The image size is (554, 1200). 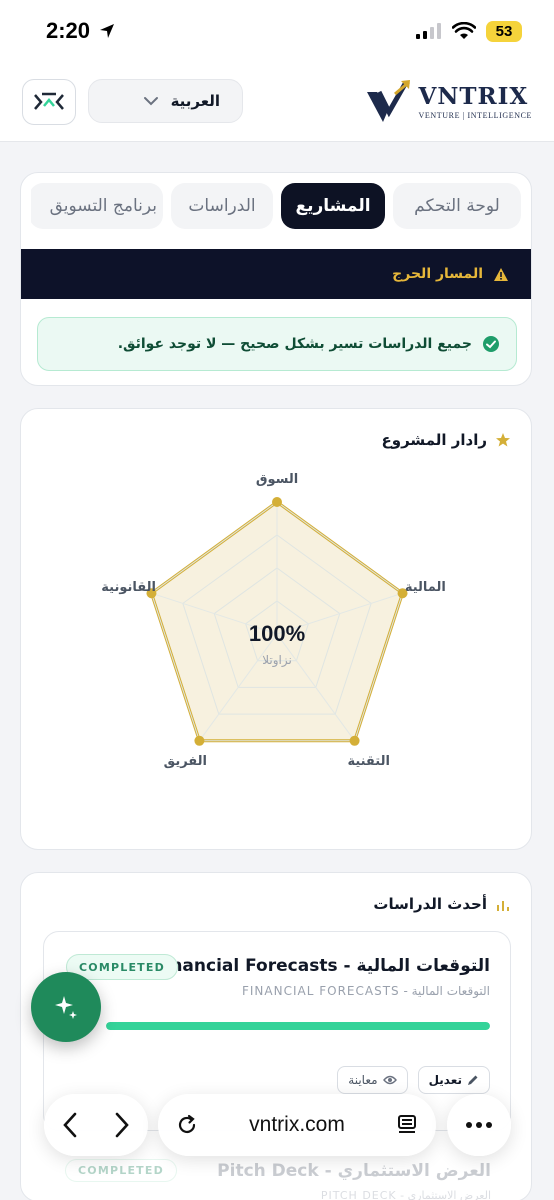 I want to click on url-text: vntrix.com, so click(x=297, y=1124).